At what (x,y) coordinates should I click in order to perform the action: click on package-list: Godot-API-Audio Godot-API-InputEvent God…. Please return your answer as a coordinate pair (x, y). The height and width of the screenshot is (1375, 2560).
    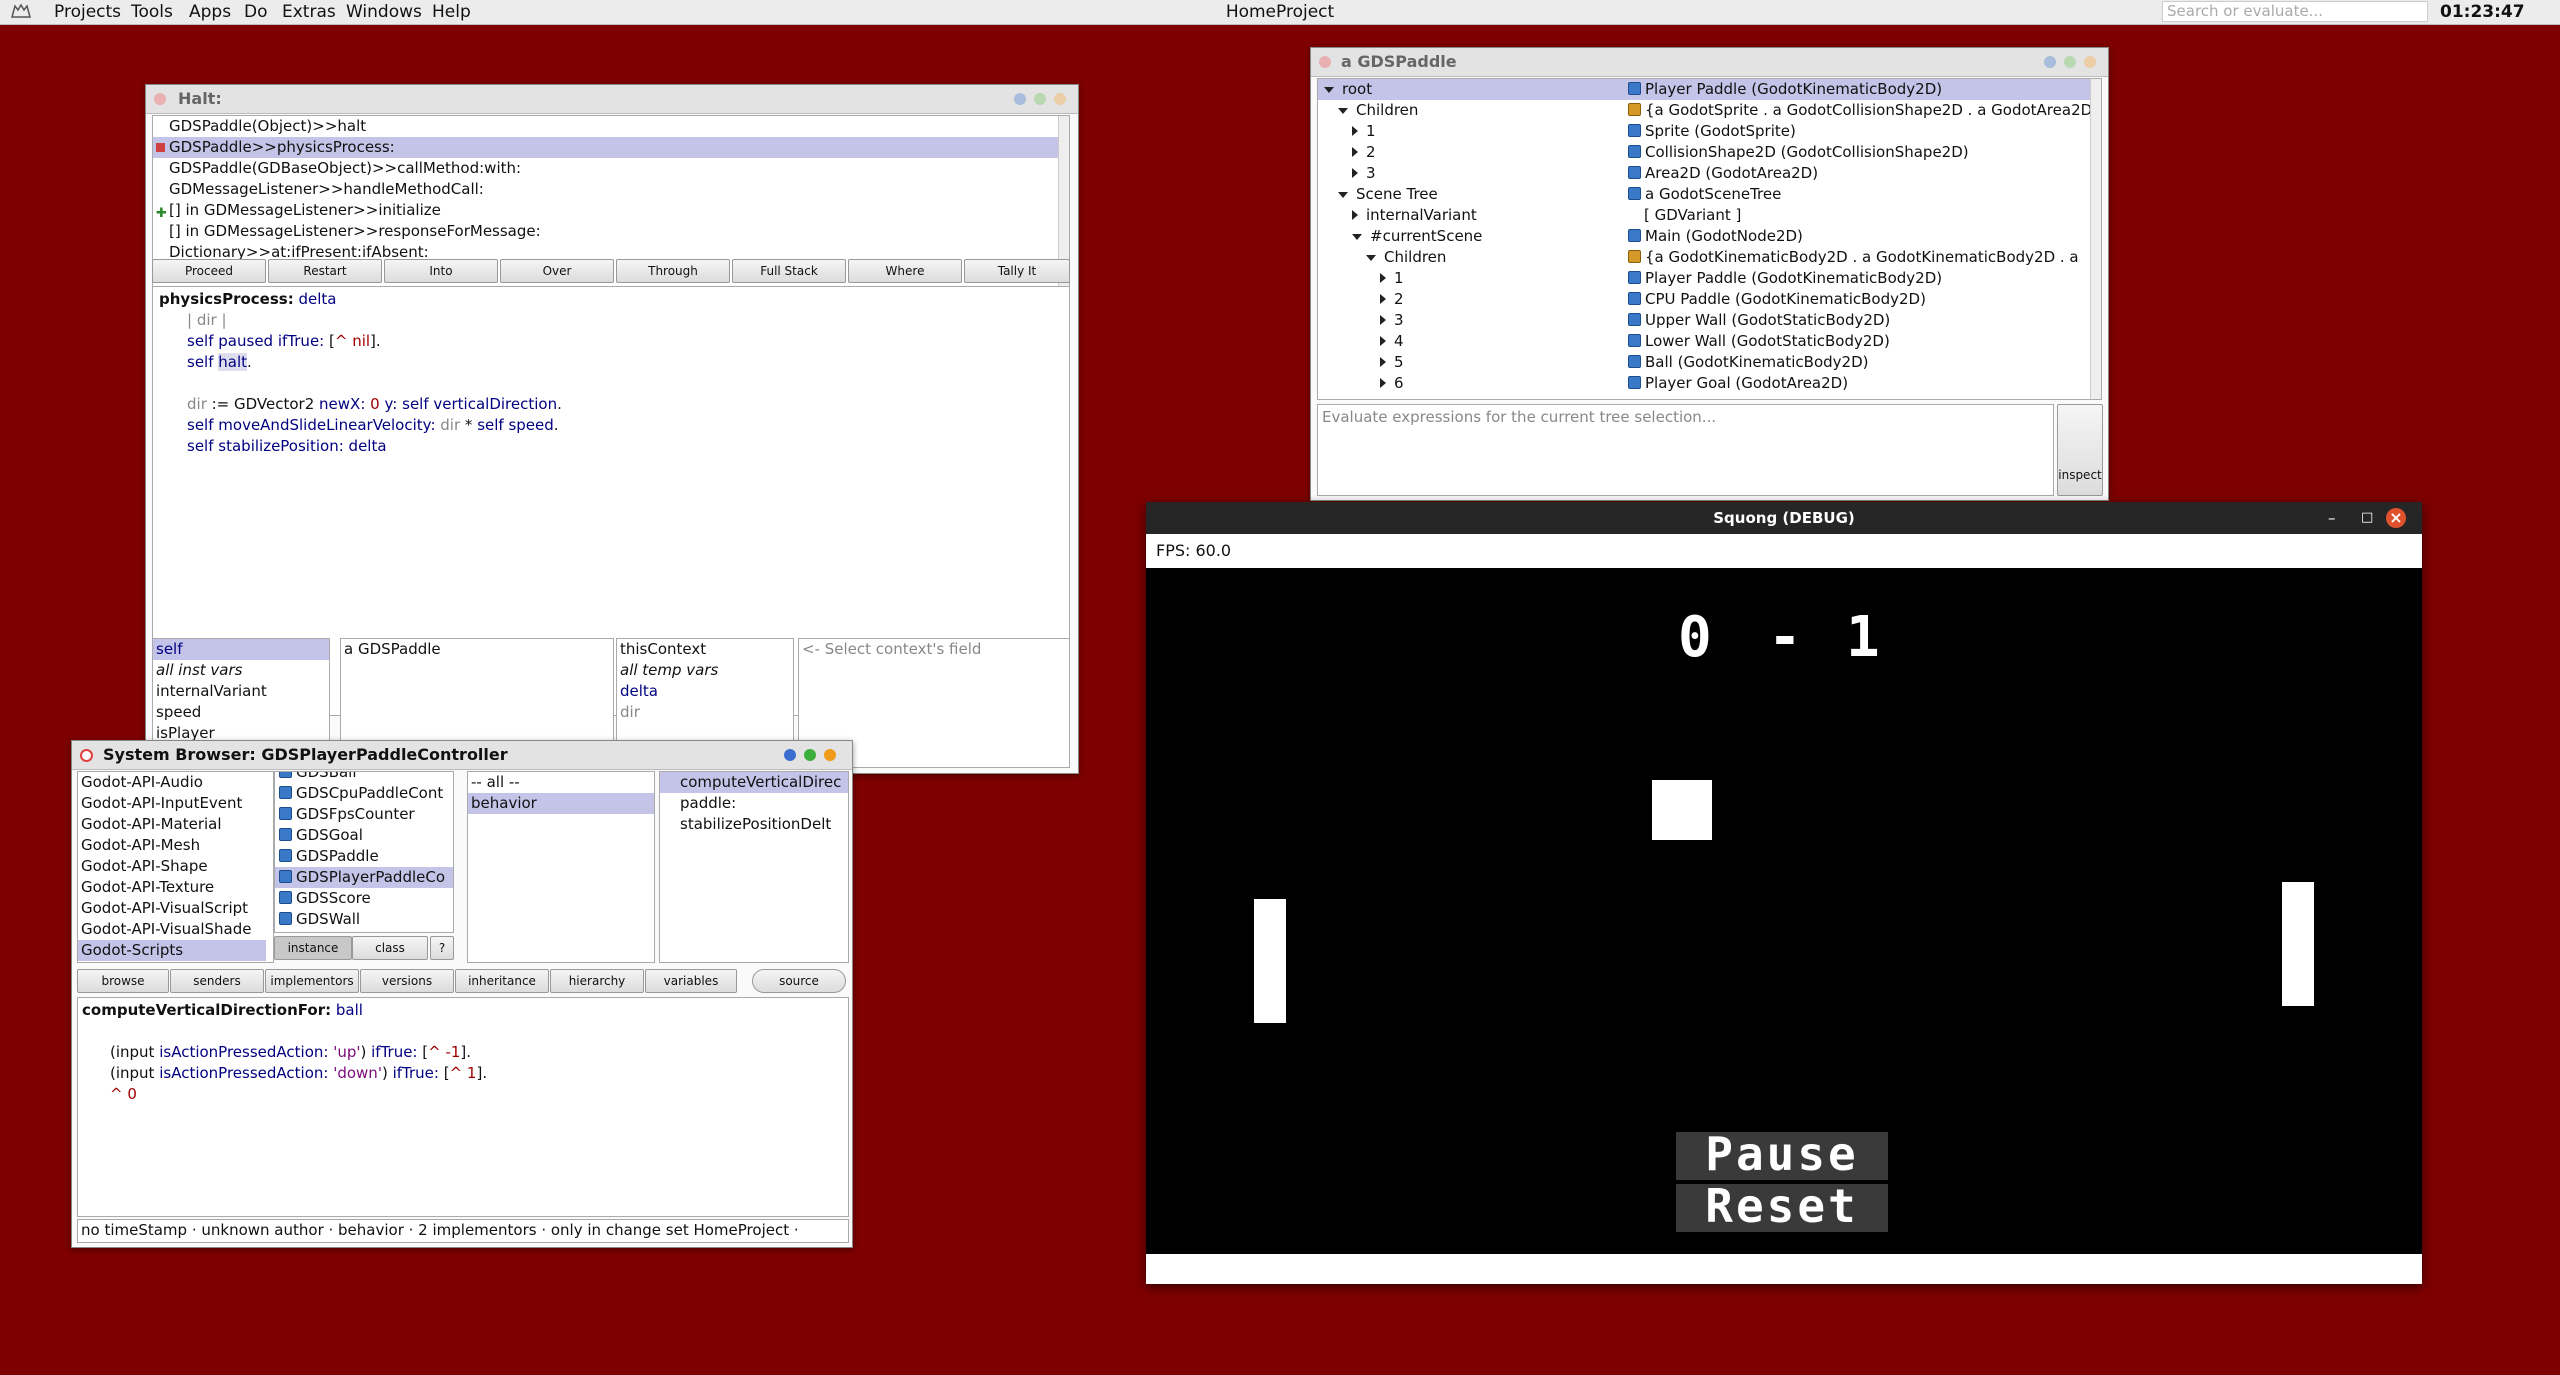
    Looking at the image, I should click on (175, 867).